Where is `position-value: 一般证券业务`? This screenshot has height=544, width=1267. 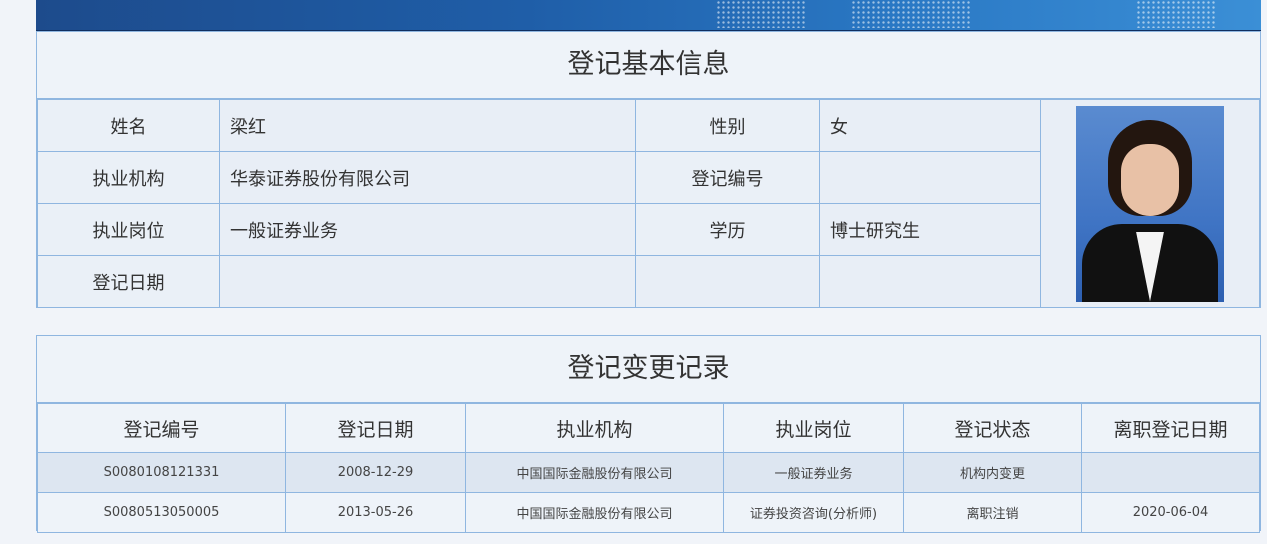
position-value: 一般证券业务 is located at coordinates (427, 229).